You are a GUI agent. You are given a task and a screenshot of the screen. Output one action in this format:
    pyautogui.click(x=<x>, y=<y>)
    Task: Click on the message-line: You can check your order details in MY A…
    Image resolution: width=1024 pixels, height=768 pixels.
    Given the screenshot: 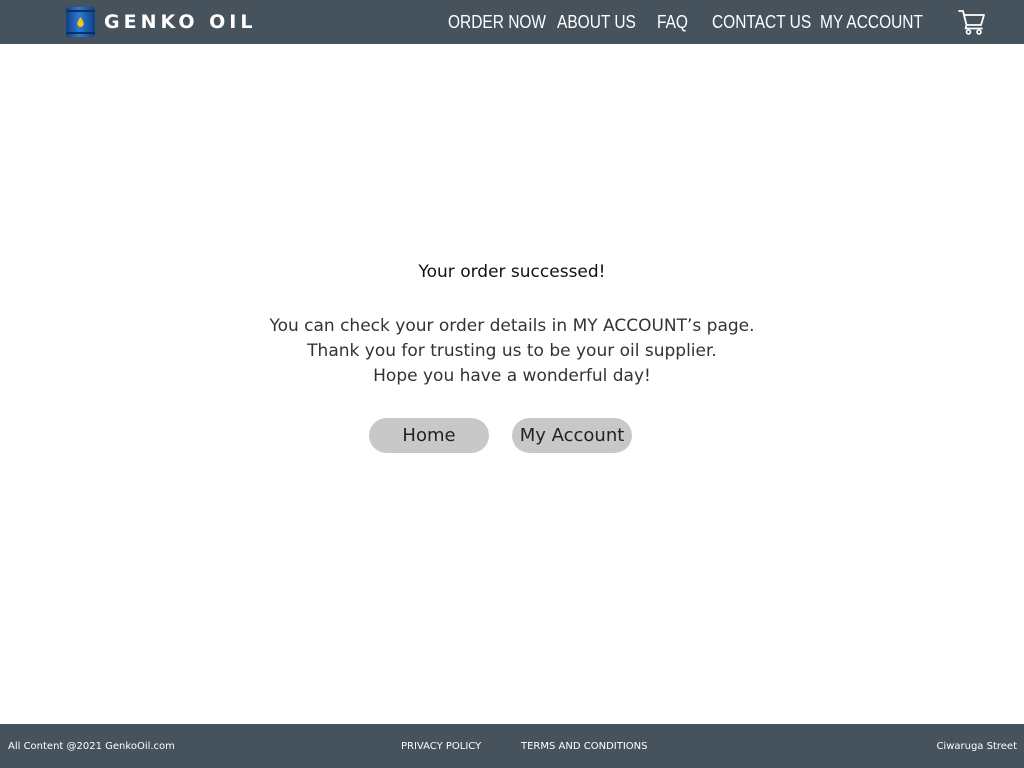 What is the action you would take?
    pyautogui.click(x=512, y=326)
    